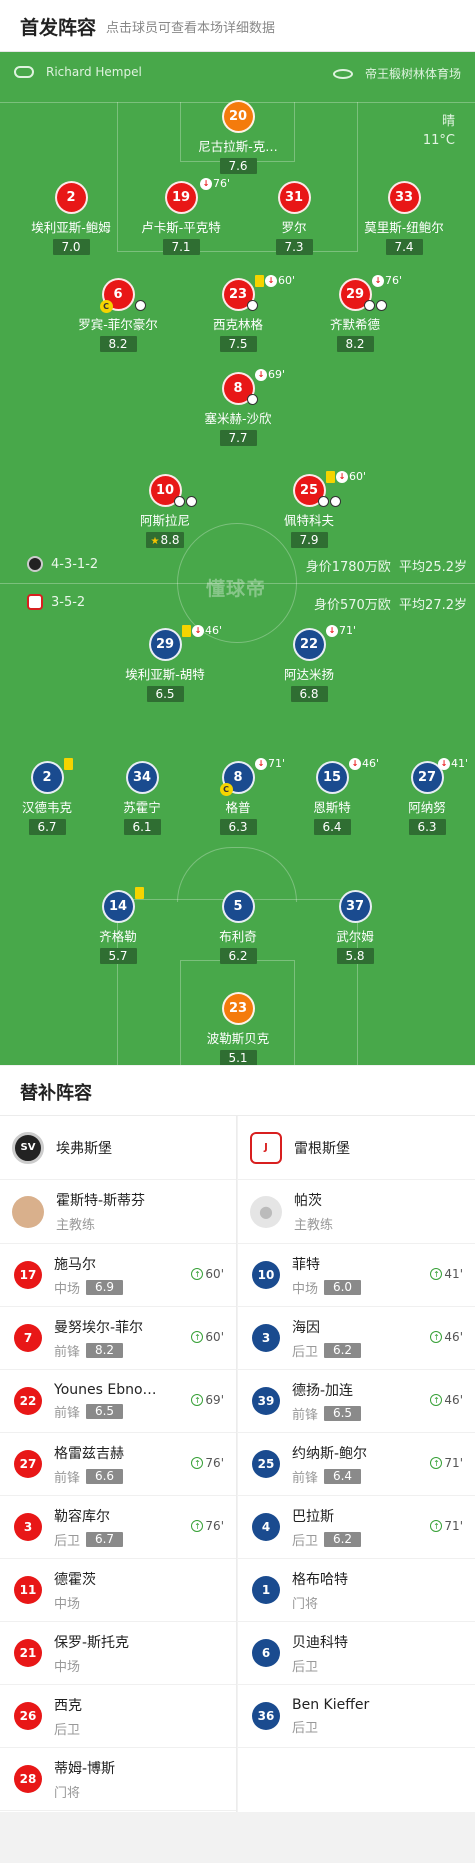  I want to click on away-sub-player-3: 3 海因 后卫 6.2 ↑ 46', so click(356, 1338).